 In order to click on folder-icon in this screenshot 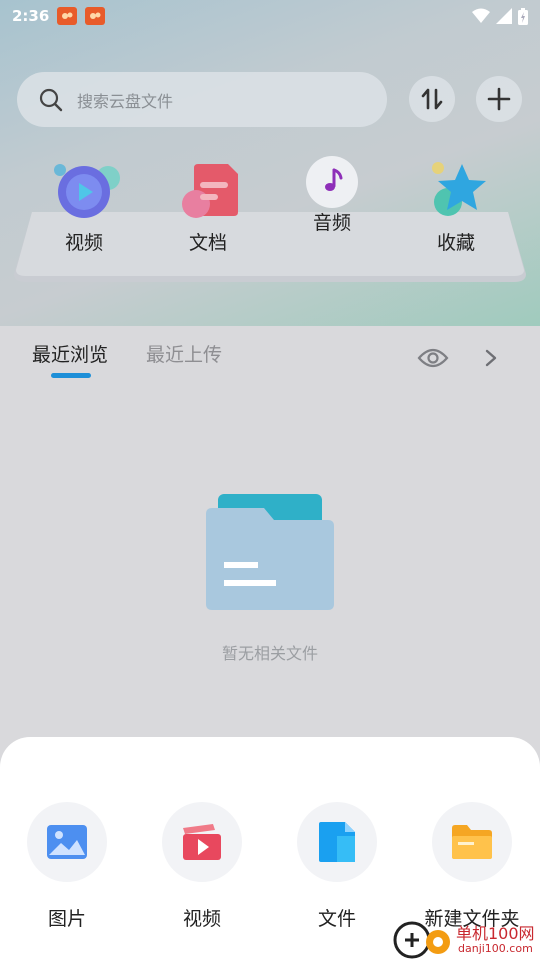, I will do `click(472, 842)`.